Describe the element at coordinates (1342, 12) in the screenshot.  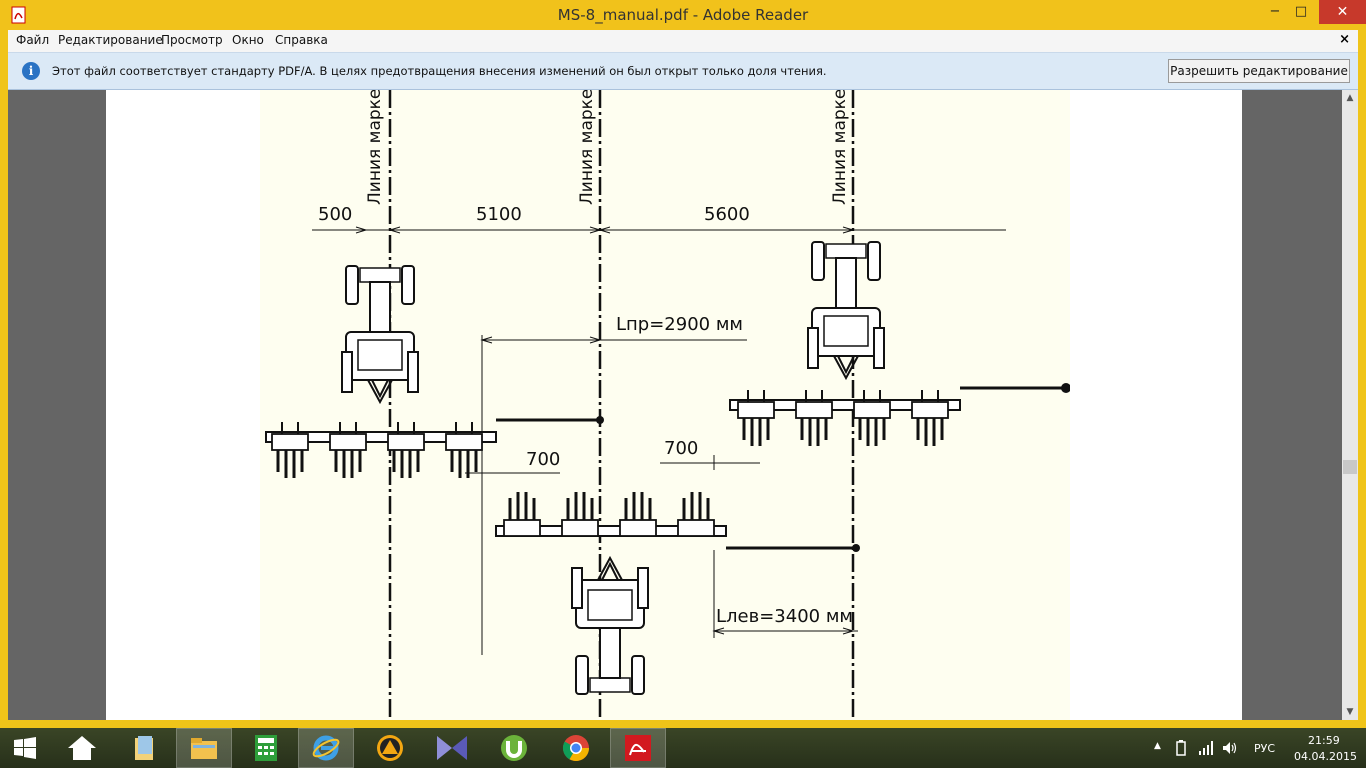
I see `close-button: ✕` at that location.